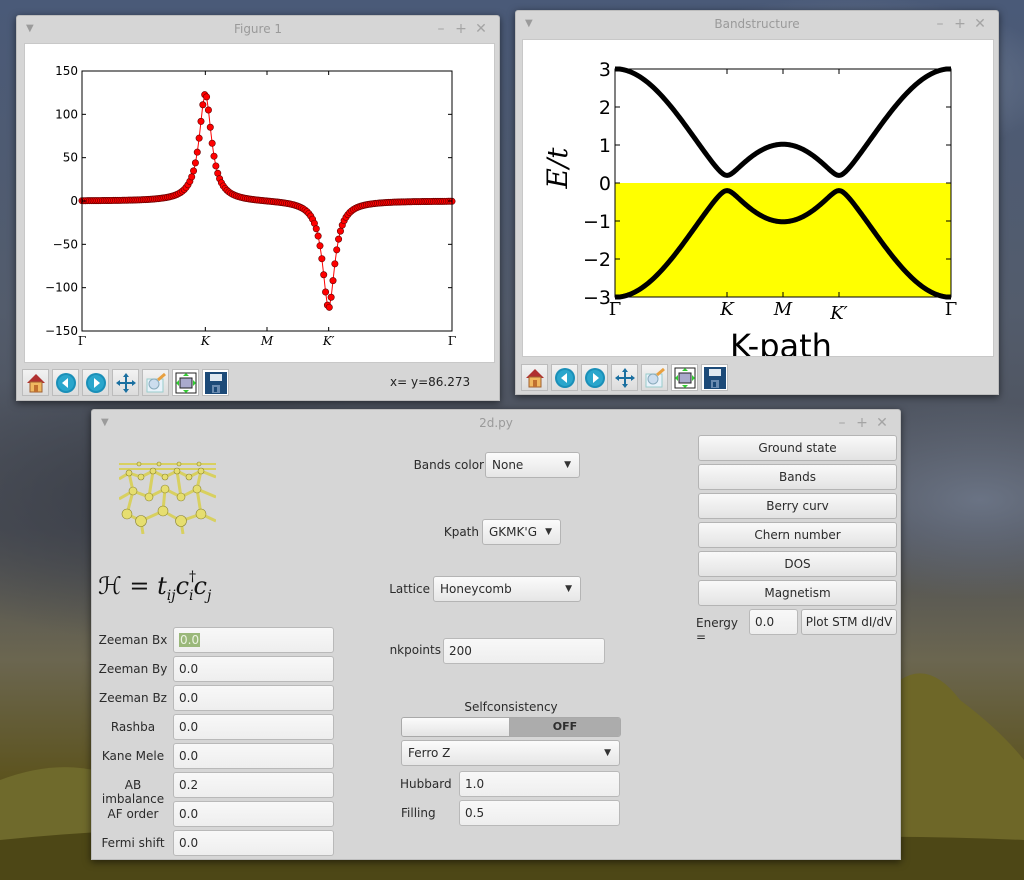  I want to click on energy-input: 0.0, so click(773, 622).